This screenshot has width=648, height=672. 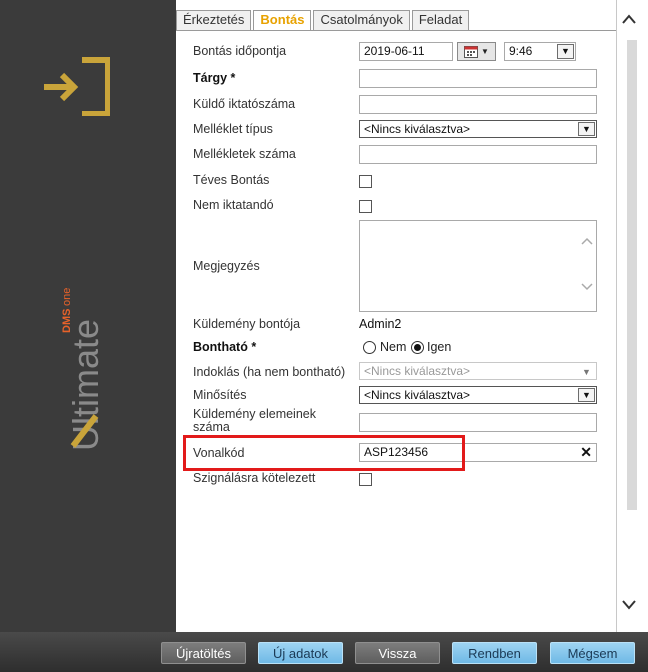 What do you see at coordinates (478, 452) in the screenshot?
I see `vonalkod-input: ASP123456 ✕` at bounding box center [478, 452].